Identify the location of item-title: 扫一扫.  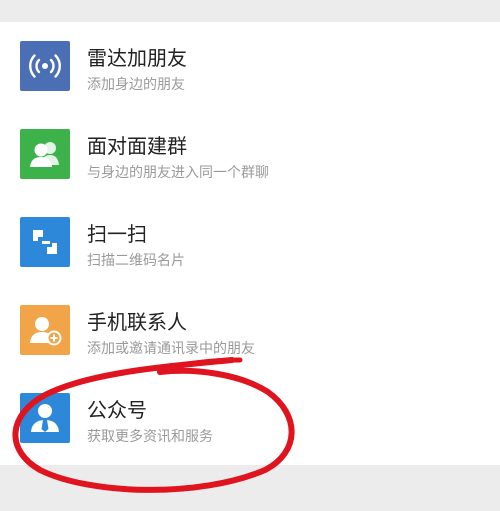
(117, 234).